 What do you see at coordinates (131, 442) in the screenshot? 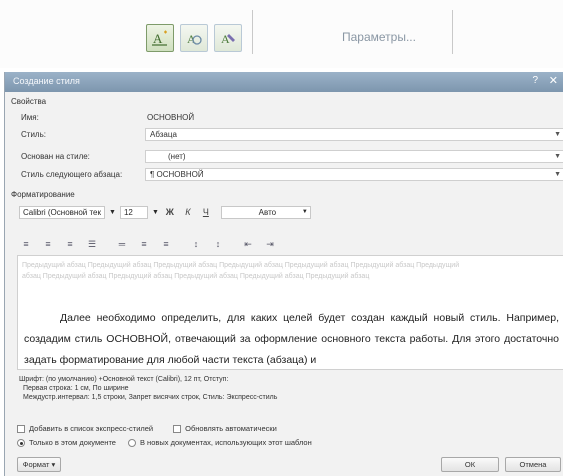
I see `new-documents-radio` at bounding box center [131, 442].